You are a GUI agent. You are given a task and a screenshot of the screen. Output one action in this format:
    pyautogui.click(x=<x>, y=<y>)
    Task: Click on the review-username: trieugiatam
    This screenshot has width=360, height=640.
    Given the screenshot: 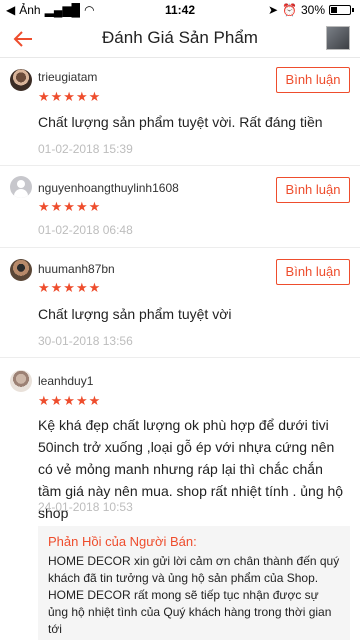 What is the action you would take?
    pyautogui.click(x=68, y=77)
    